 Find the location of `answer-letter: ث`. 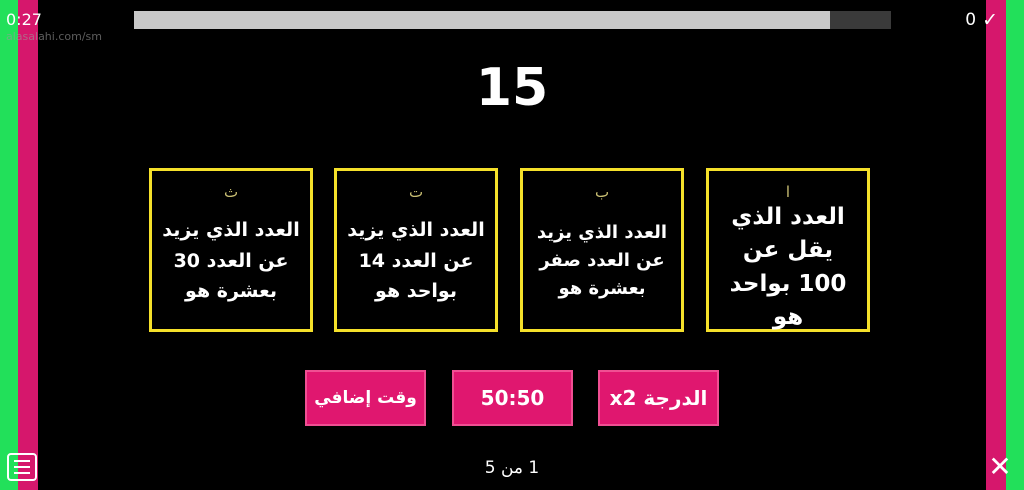

answer-letter: ث is located at coordinates (231, 192).